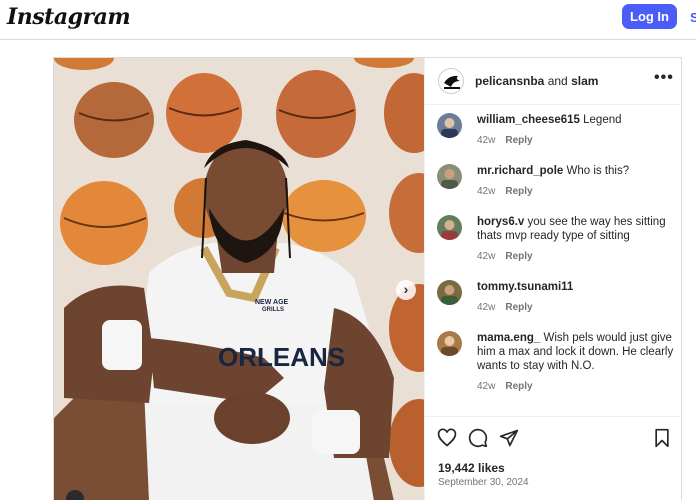  Describe the element at coordinates (528, 120) in the screenshot. I see `comment-username: william_cheese615` at that location.